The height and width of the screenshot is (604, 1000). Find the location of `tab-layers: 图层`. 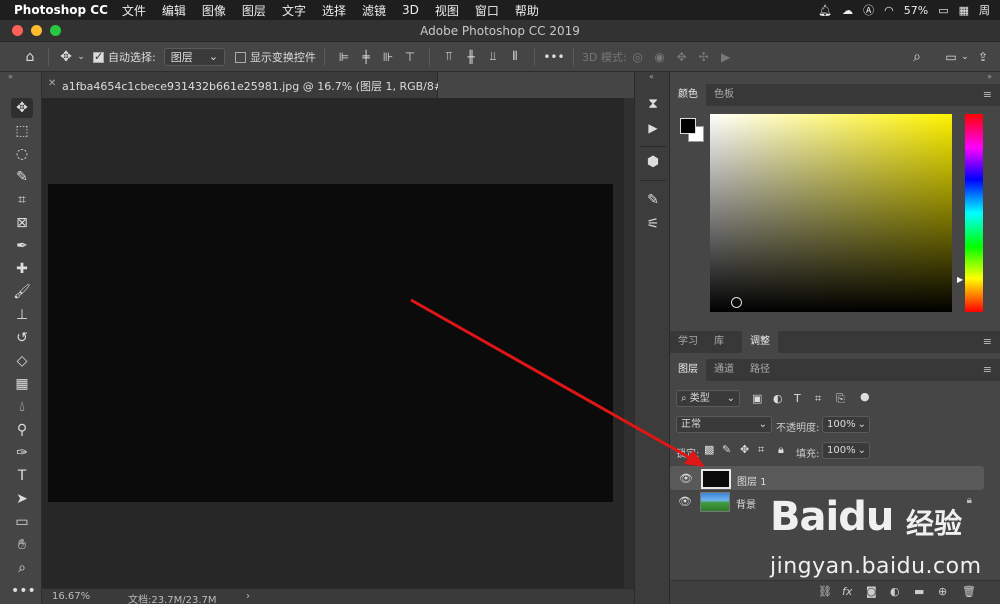

tab-layers: 图层 is located at coordinates (688, 370).